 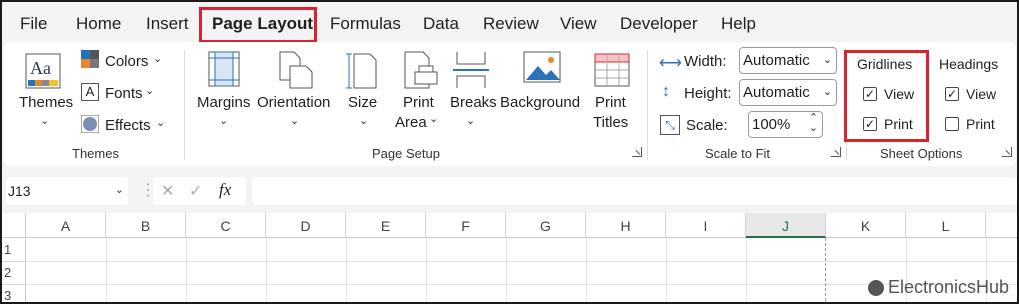 I want to click on print-area-icon, so click(x=421, y=72).